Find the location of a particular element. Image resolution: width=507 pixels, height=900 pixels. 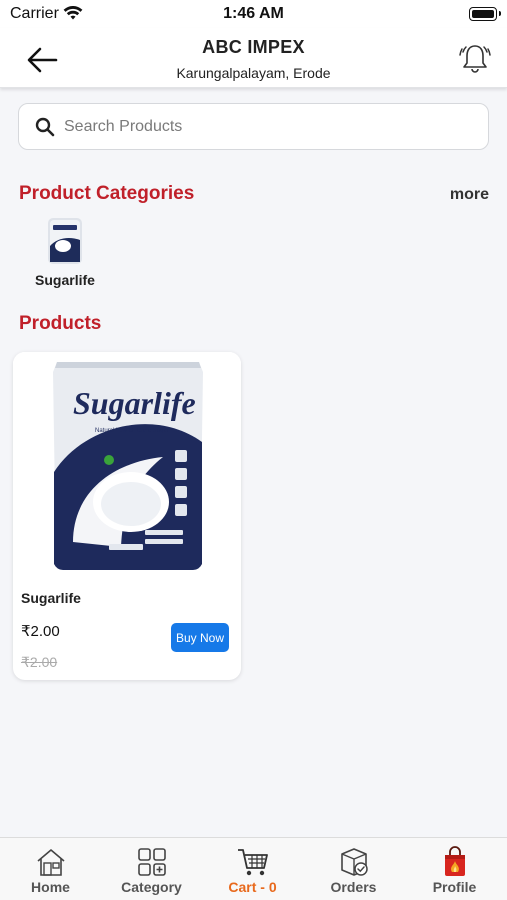

product-name: Sugarlife is located at coordinates (51, 598).